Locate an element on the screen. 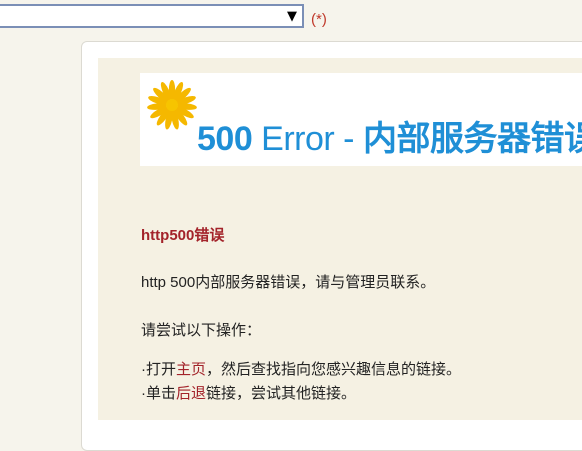 The width and height of the screenshot is (582, 451). dropdown-select: ▼ is located at coordinates (152, 16).